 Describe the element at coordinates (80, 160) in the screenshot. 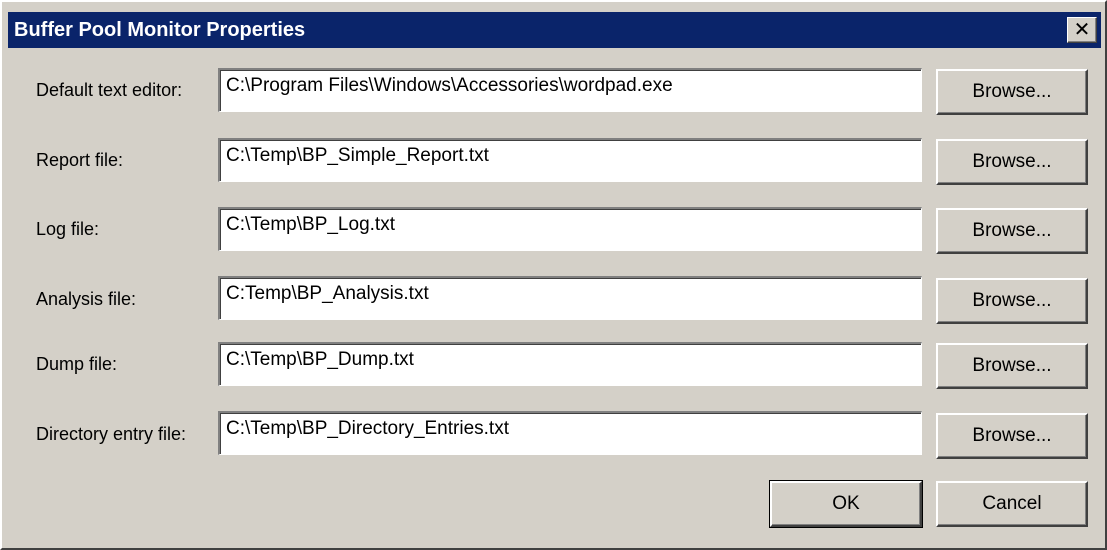

I see `report-file-label: Report file:` at that location.